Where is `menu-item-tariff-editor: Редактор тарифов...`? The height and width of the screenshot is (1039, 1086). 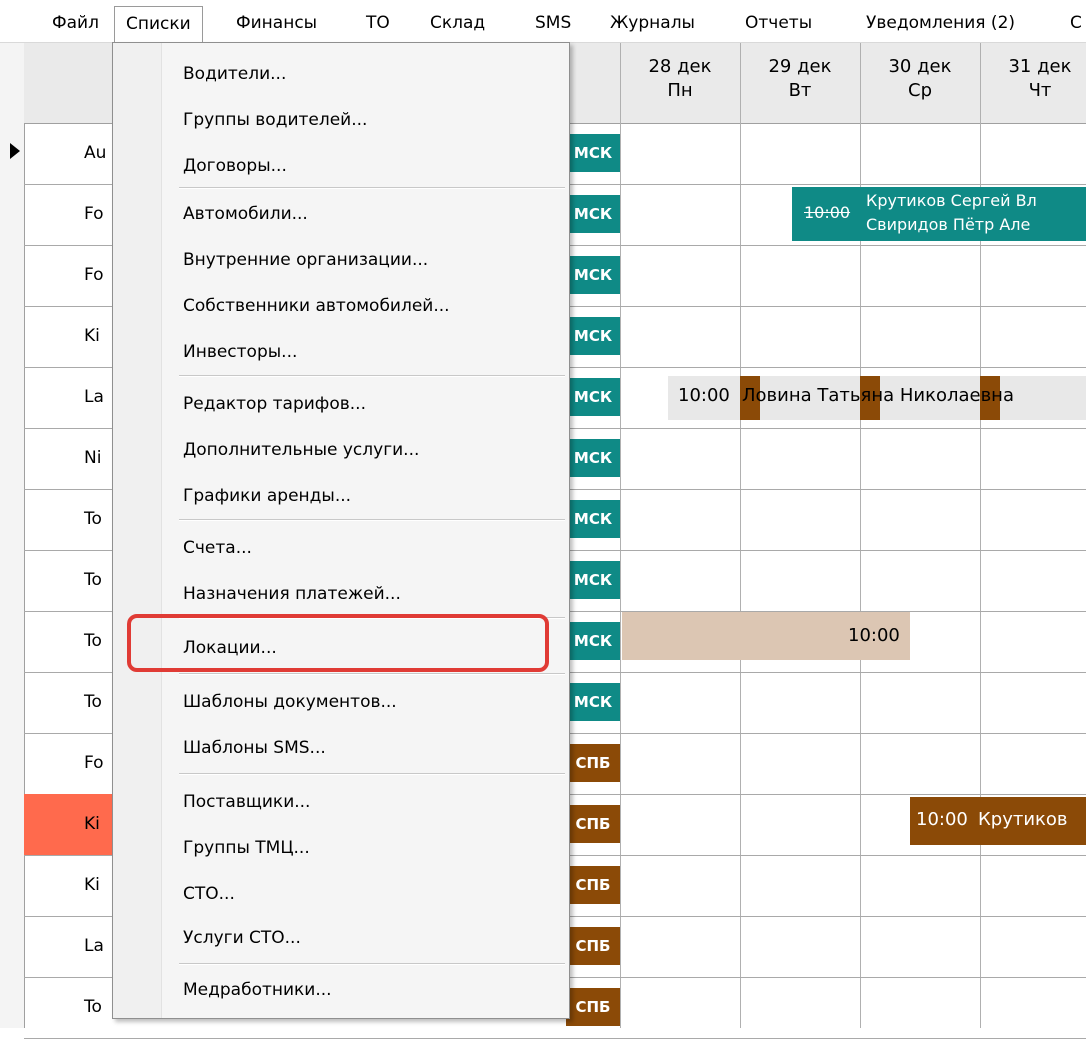
menu-item-tariff-editor: Редактор тарифов... is located at coordinates (274, 404).